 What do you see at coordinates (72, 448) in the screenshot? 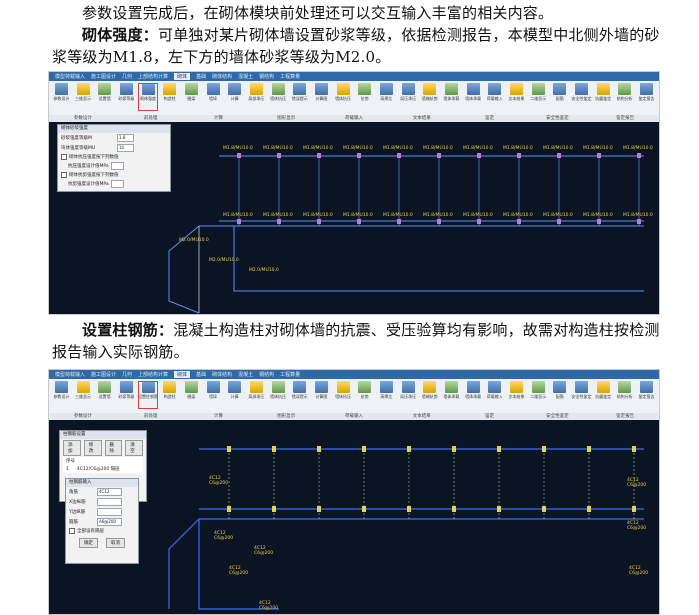
I see `add-button: 添加` at bounding box center [72, 448].